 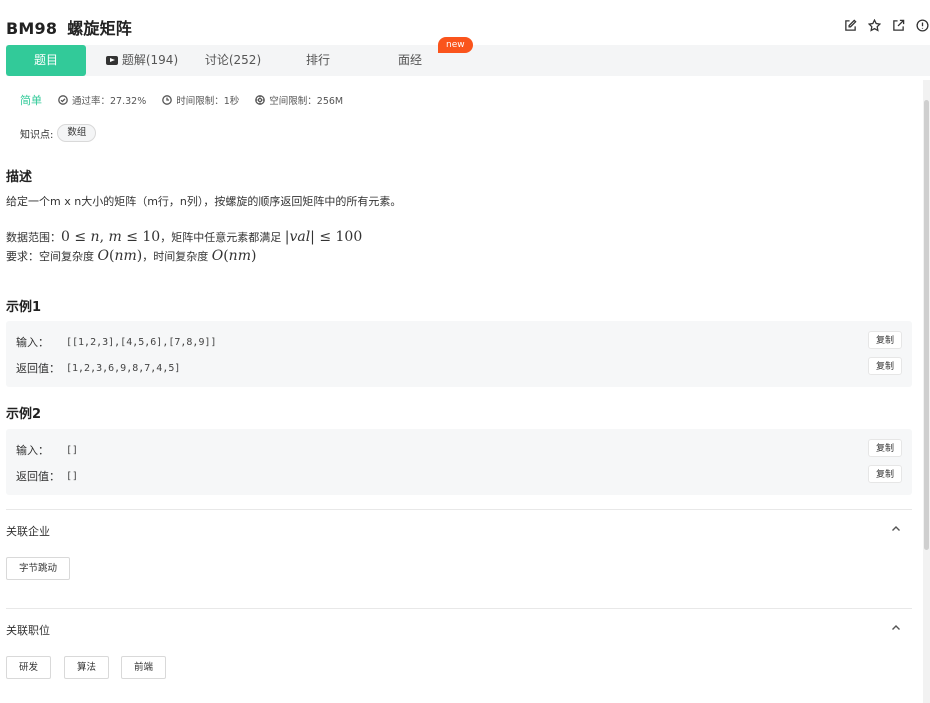 I want to click on range-suffix: ，矩阵中任意元素都满足, so click(x=221, y=237).